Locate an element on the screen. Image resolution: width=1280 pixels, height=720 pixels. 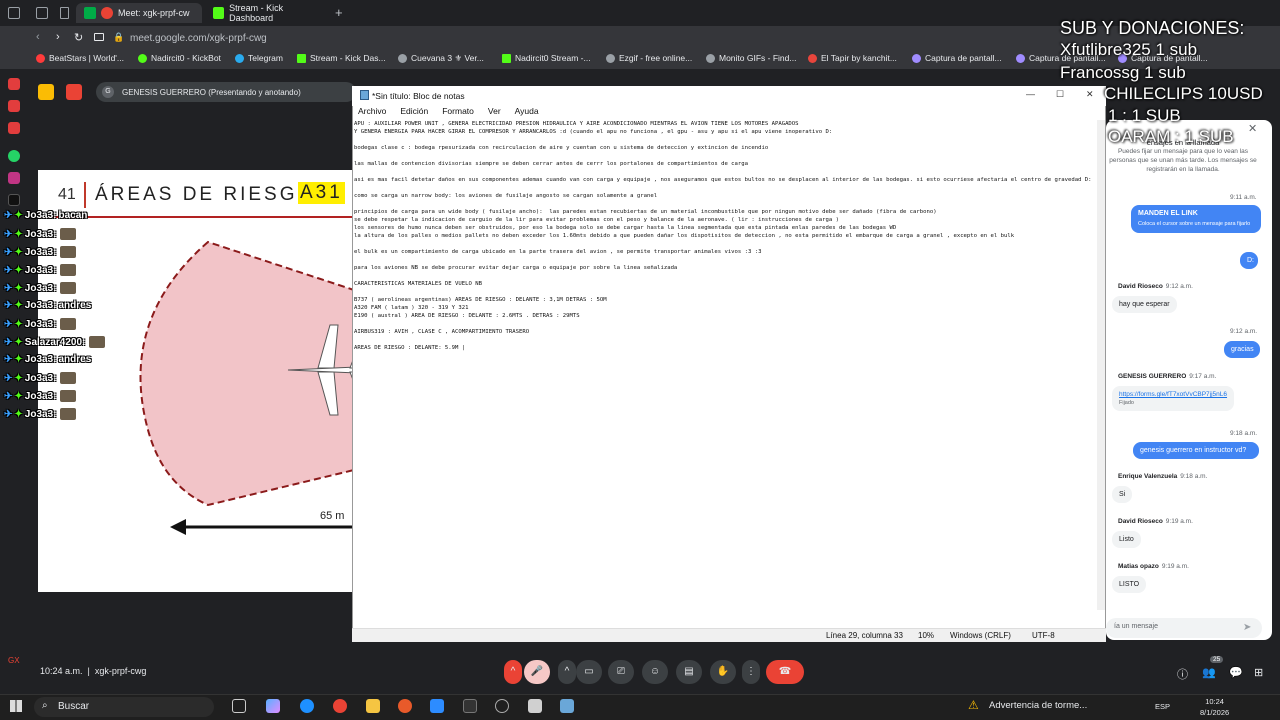
edge-icon is located at coordinates (307, 706).